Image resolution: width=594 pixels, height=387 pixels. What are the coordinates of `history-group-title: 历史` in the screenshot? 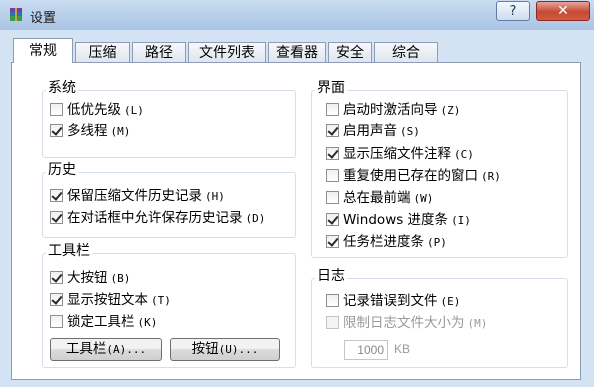 It's located at (62, 170).